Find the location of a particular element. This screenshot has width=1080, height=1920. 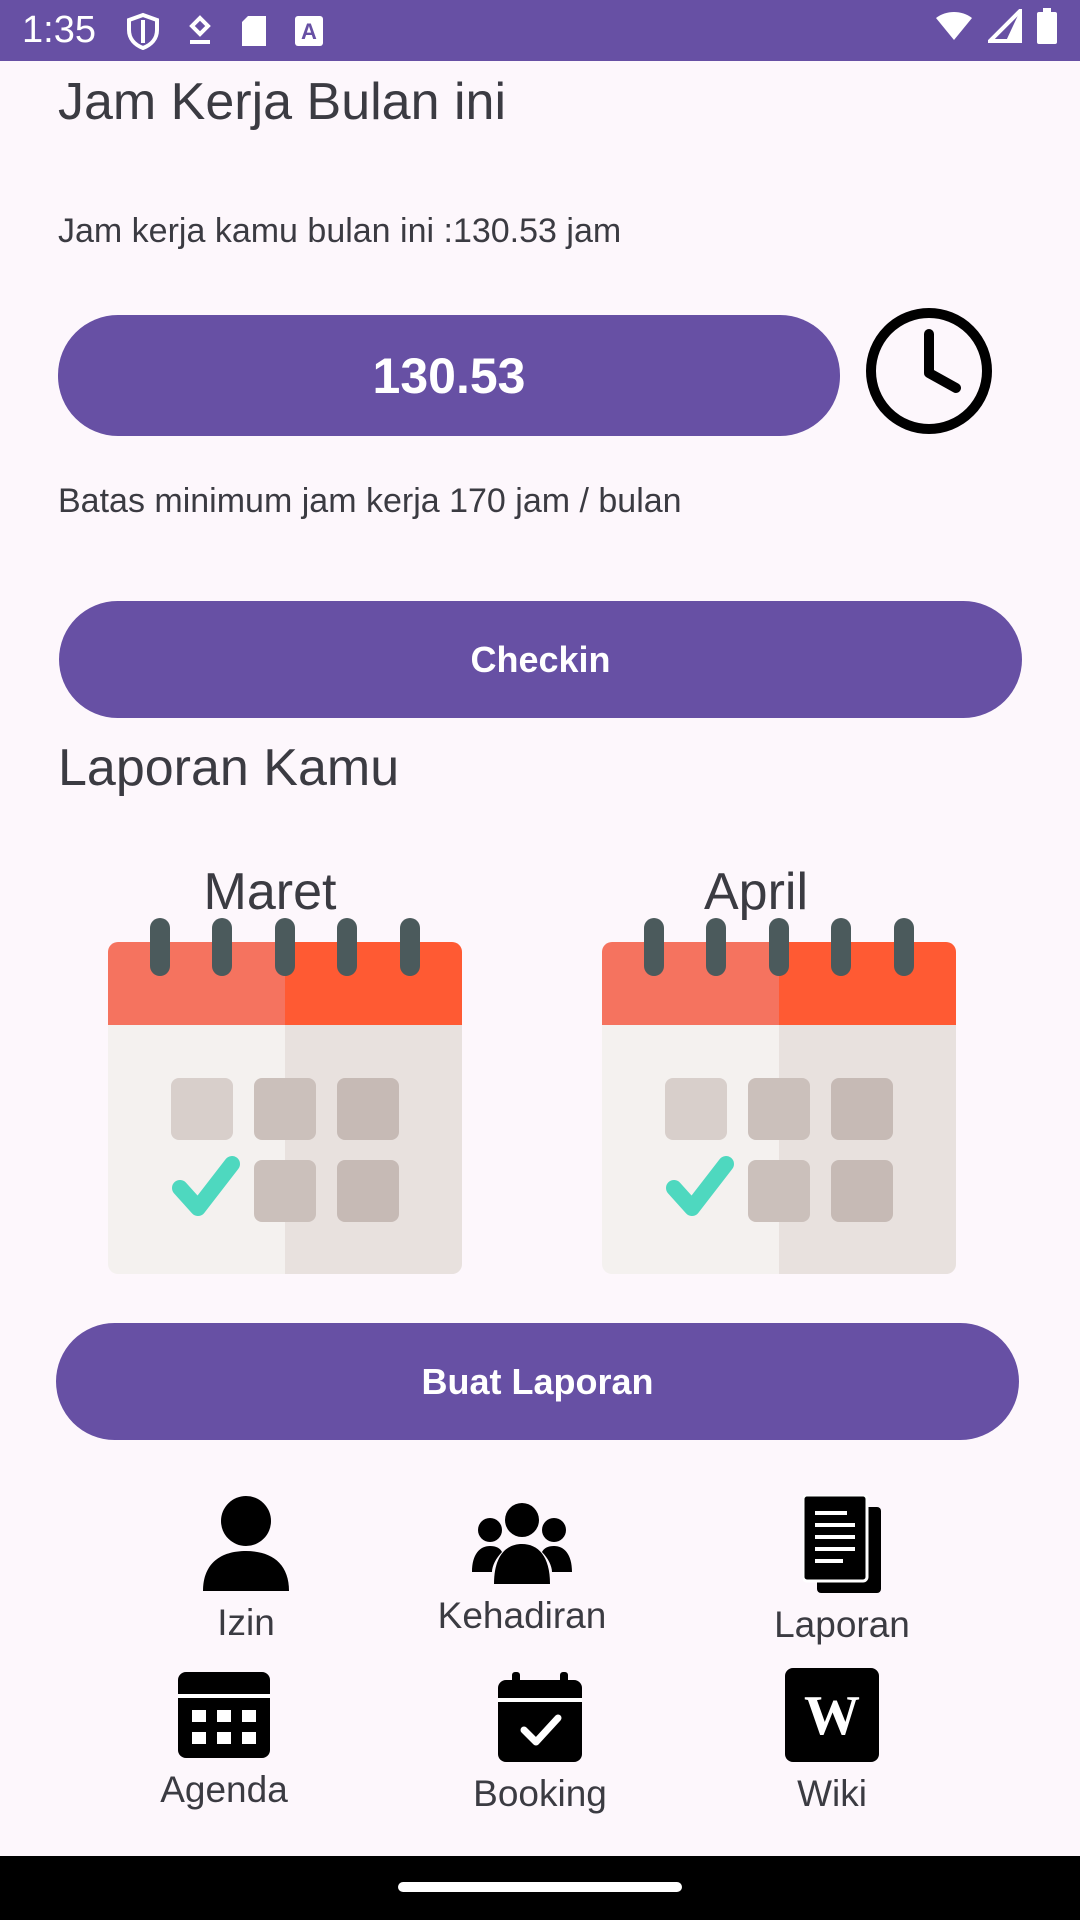

menu-item-kehadiran: Kehadiran is located at coordinates (522, 1568).